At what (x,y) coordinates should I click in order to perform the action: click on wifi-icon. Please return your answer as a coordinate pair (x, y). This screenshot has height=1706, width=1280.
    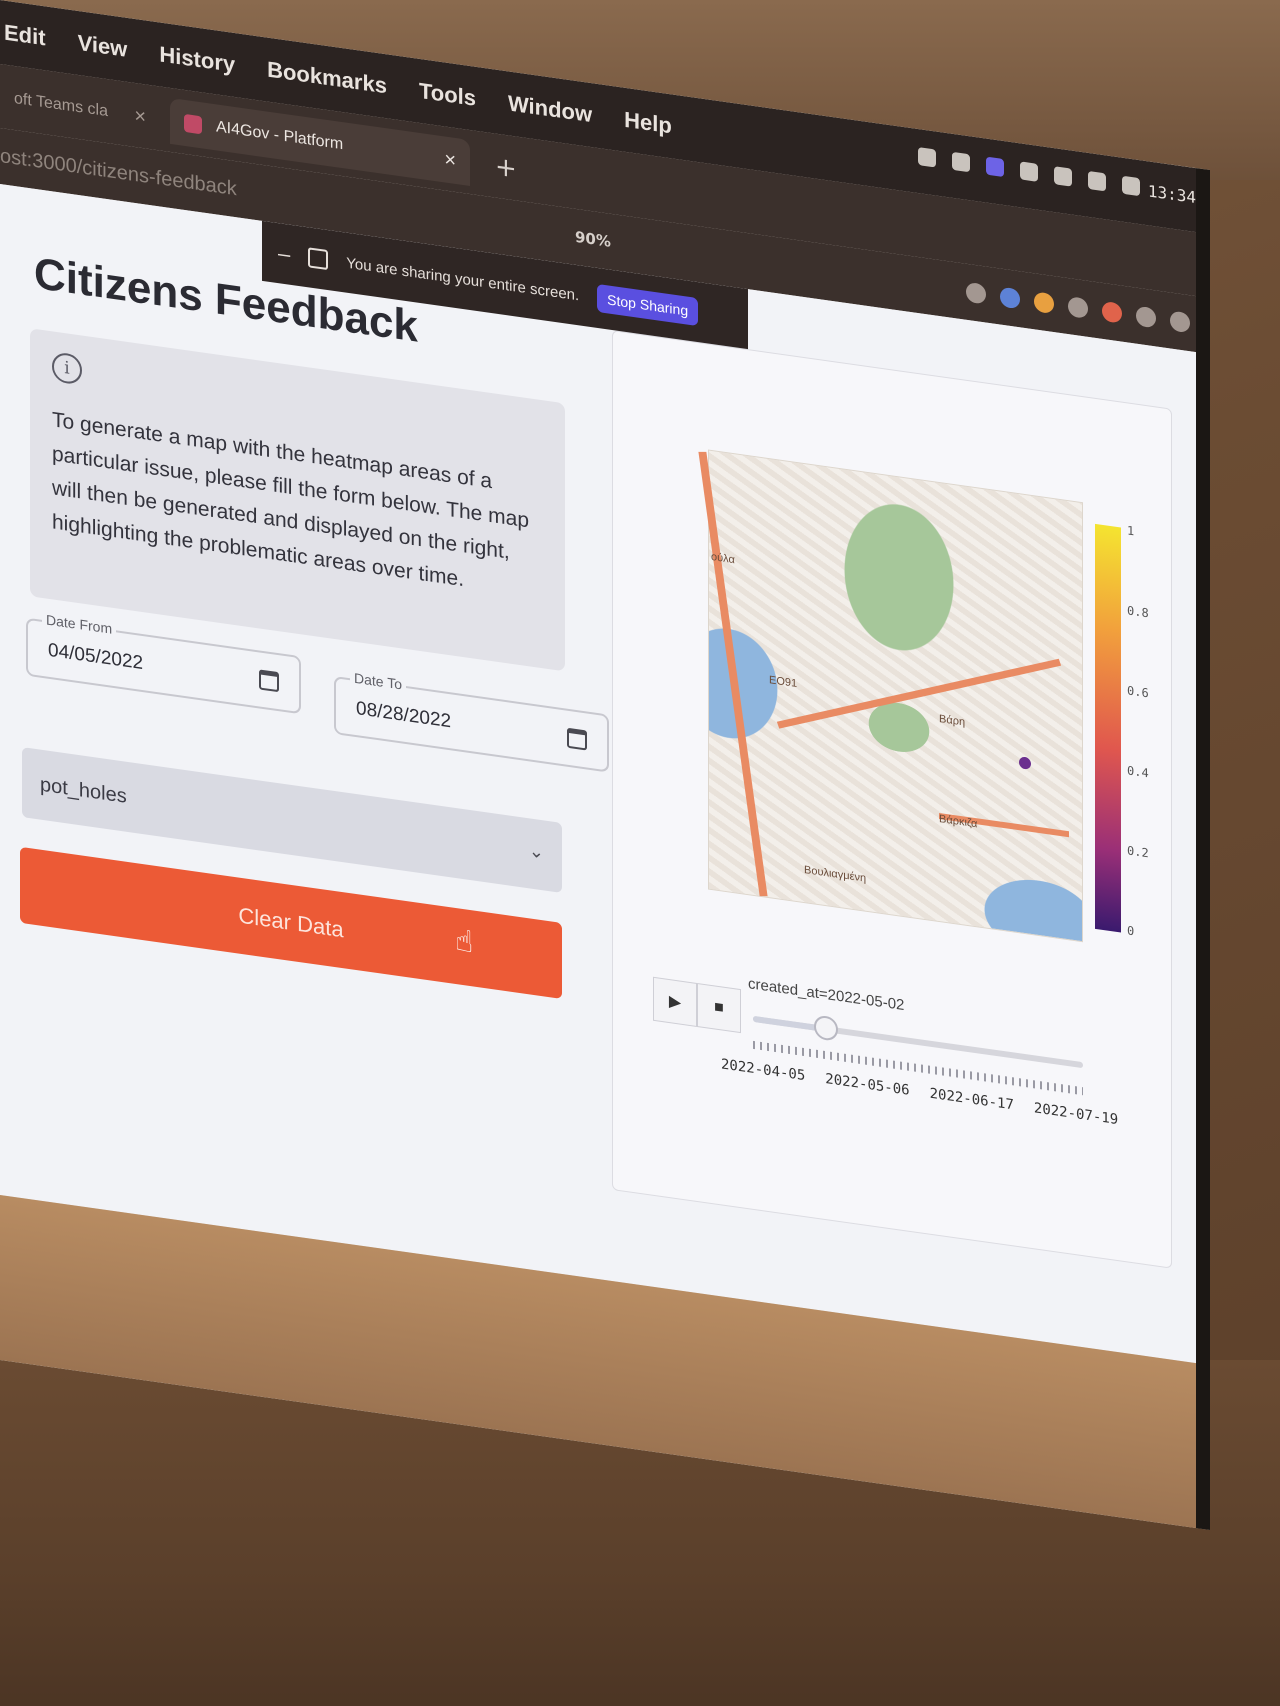
    Looking at the image, I should click on (1131, 186).